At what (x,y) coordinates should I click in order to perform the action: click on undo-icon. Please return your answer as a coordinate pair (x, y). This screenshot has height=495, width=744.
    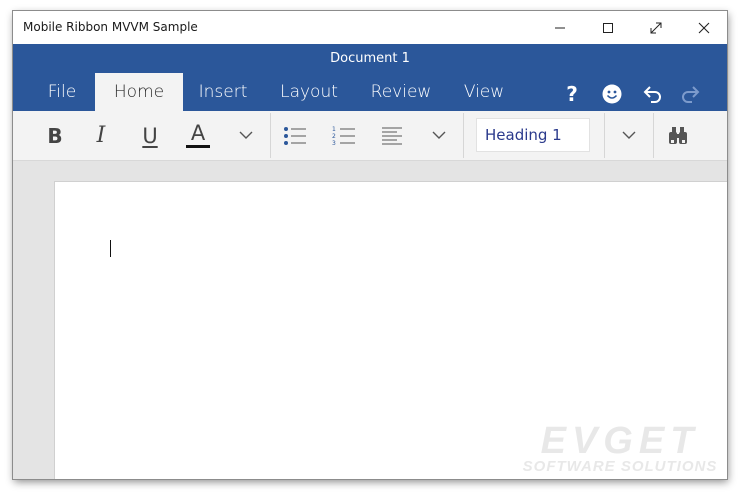
    Looking at the image, I should click on (652, 94).